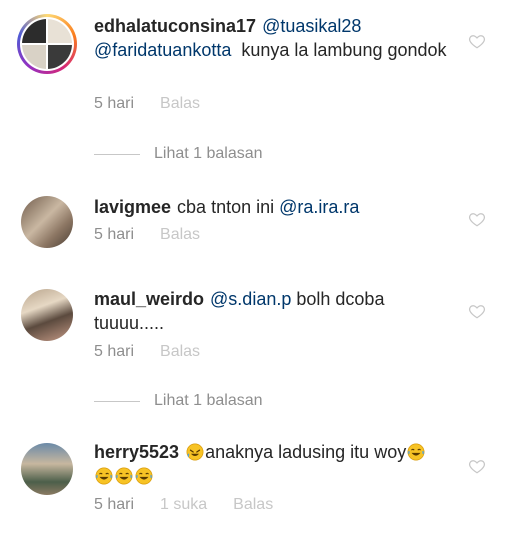 The image size is (518, 540). I want to click on comment-username: herry5523, so click(136, 452).